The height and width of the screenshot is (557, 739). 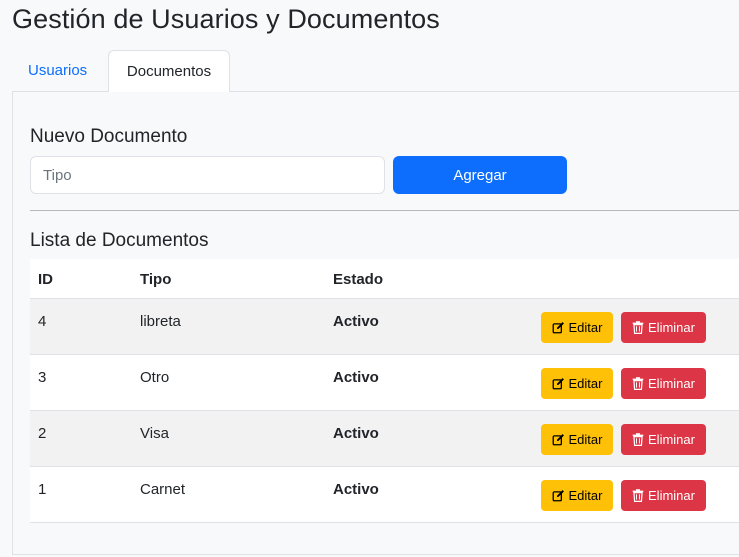 I want to click on table-row: 3 Otro Activo Editar Eliminar, so click(x=384, y=383).